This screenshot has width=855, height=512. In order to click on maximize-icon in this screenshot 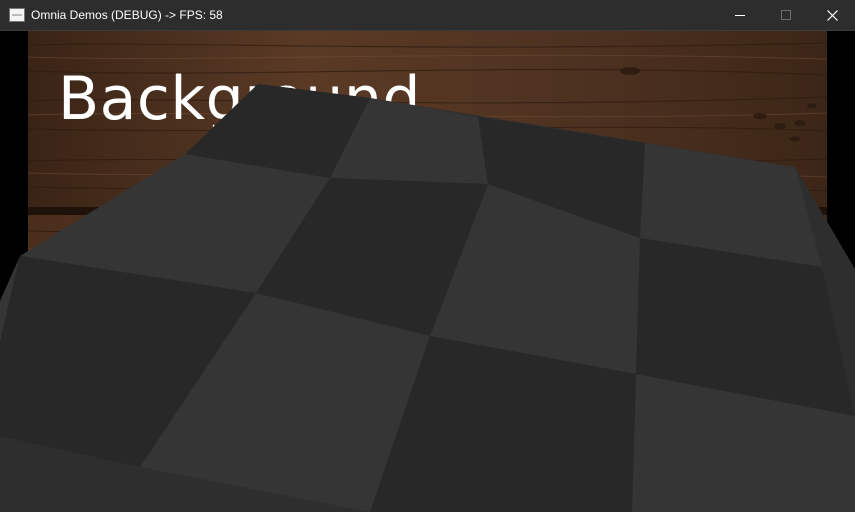, I will do `click(786, 15)`.